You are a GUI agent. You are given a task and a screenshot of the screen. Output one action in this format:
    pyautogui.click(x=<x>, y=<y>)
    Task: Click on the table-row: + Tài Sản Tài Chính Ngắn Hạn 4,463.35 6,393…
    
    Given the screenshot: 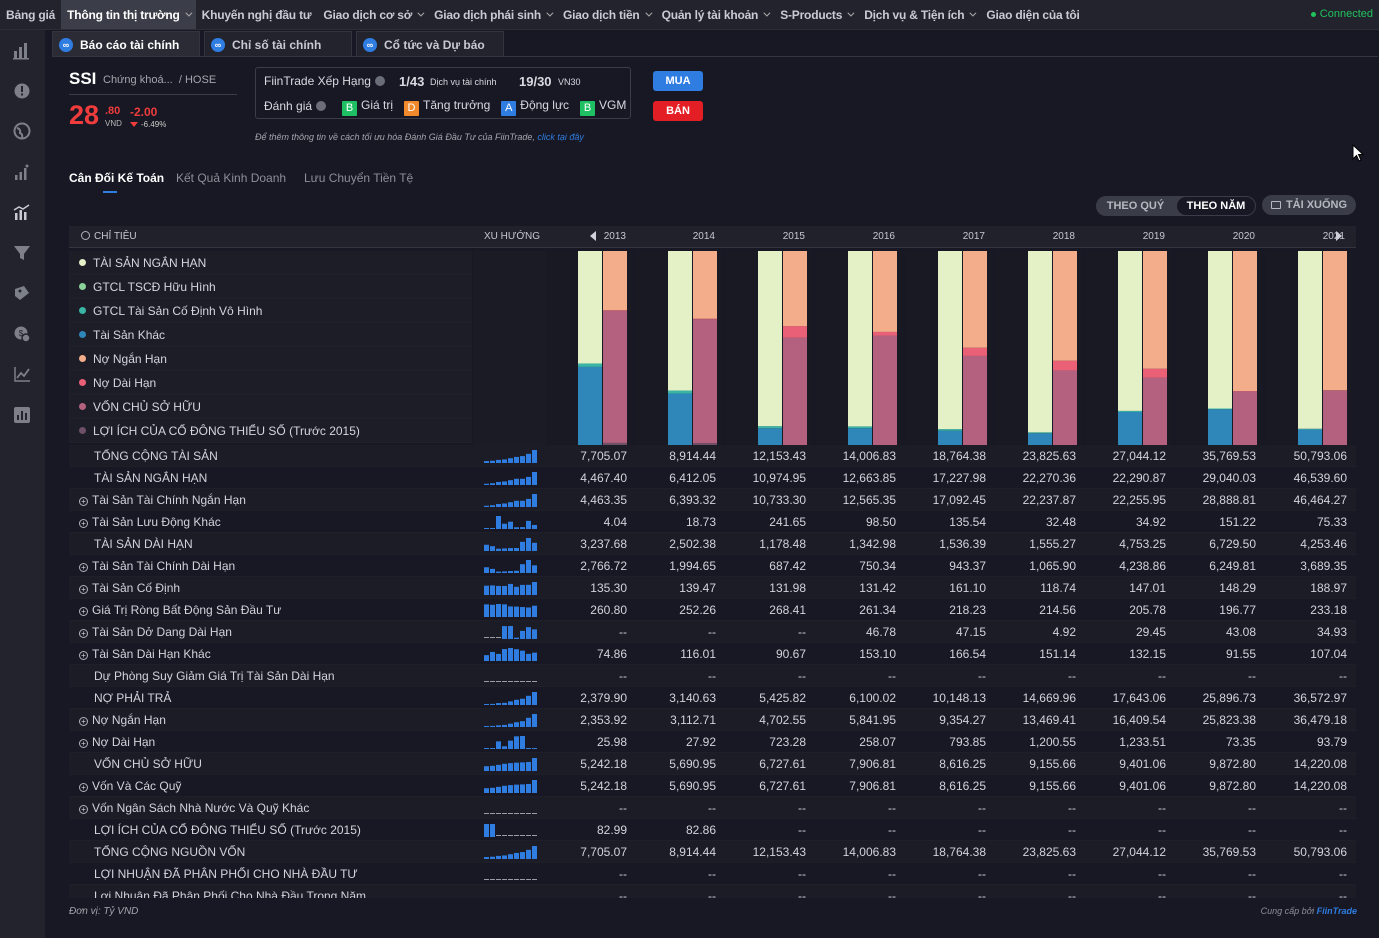 What is the action you would take?
    pyautogui.click(x=712, y=500)
    